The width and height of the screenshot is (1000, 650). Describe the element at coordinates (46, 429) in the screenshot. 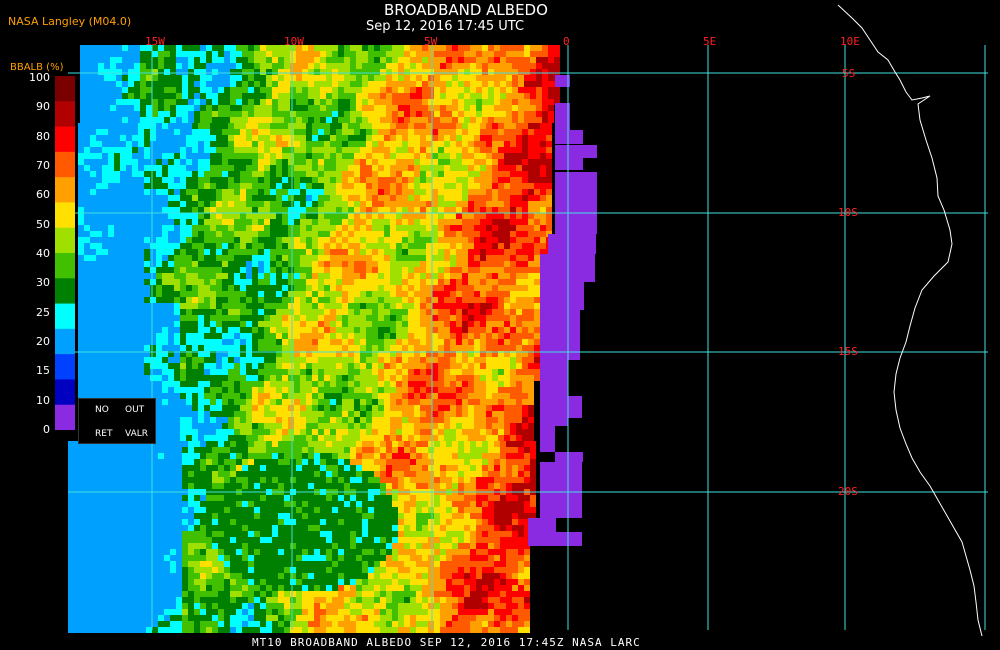

I see `colorbar-tick-label: 0` at that location.